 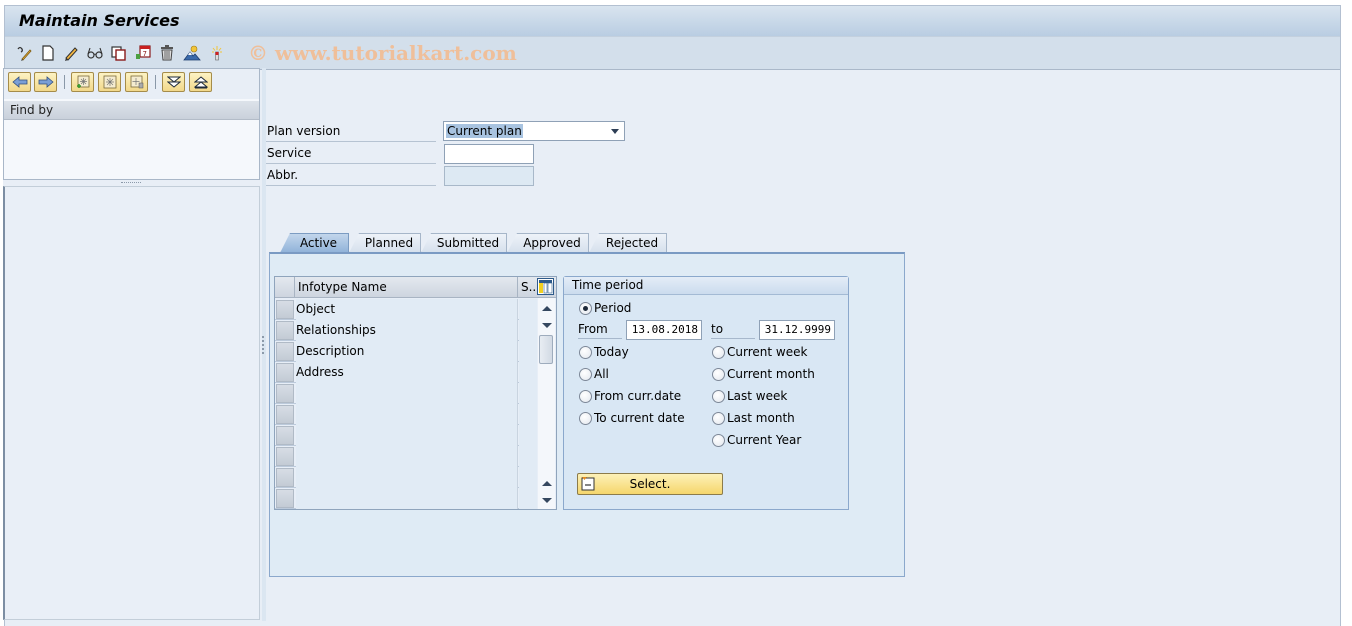 What do you see at coordinates (672, 53) in the screenshot?
I see `application-toolbar: 7 © www.tutorialkart.com` at bounding box center [672, 53].